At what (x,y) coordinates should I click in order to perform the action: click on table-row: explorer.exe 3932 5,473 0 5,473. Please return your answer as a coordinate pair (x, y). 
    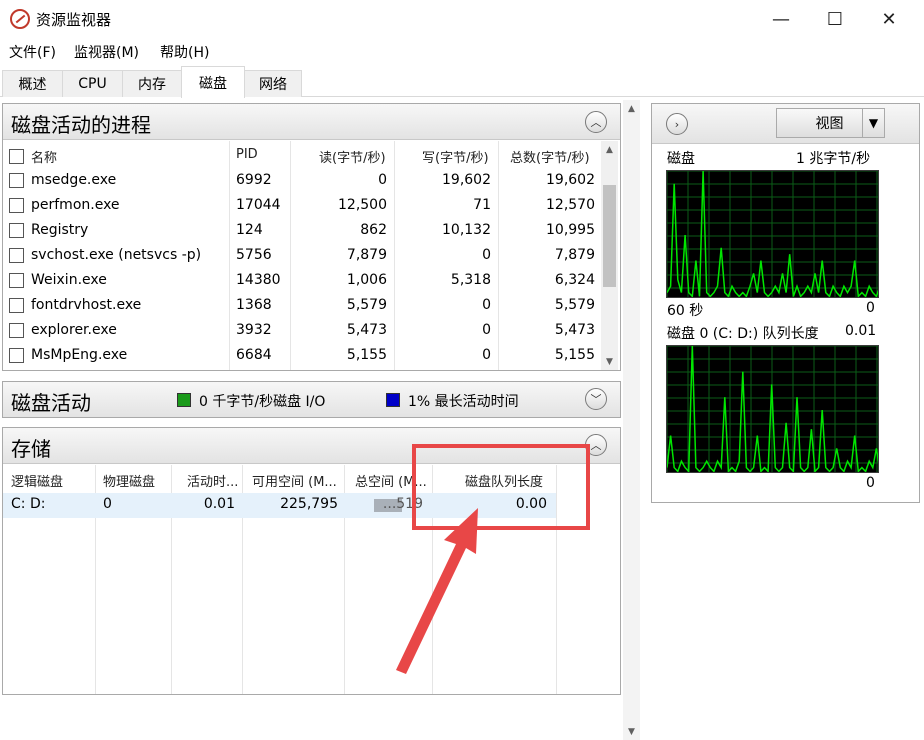
    Looking at the image, I should click on (302, 331).